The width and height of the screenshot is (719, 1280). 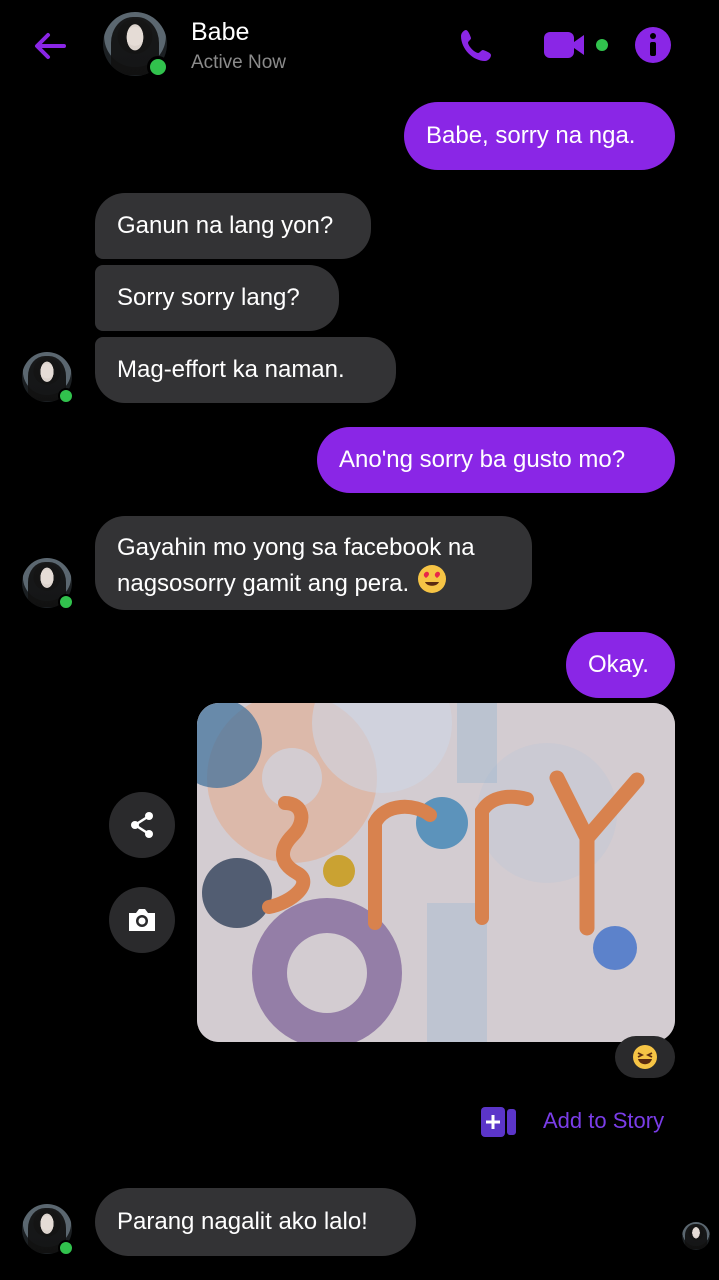 What do you see at coordinates (208, 297) in the screenshot?
I see `message-text: Sorry sorry lang?` at bounding box center [208, 297].